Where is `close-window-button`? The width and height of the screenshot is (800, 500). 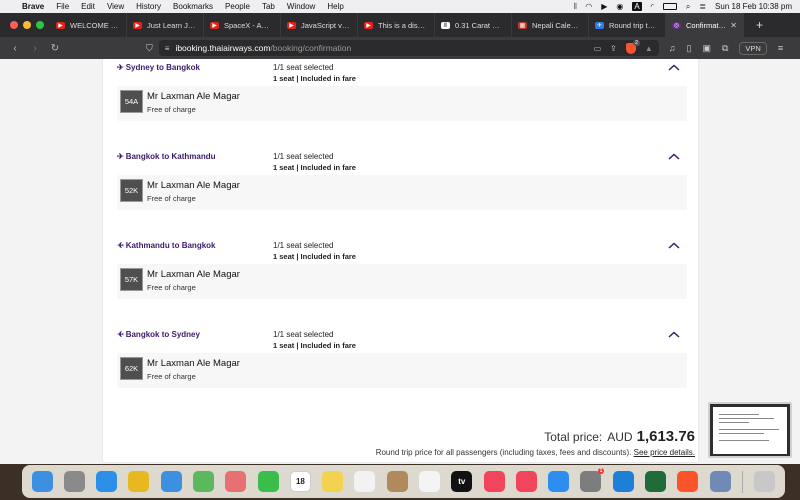
close-window-button is located at coordinates (14, 25).